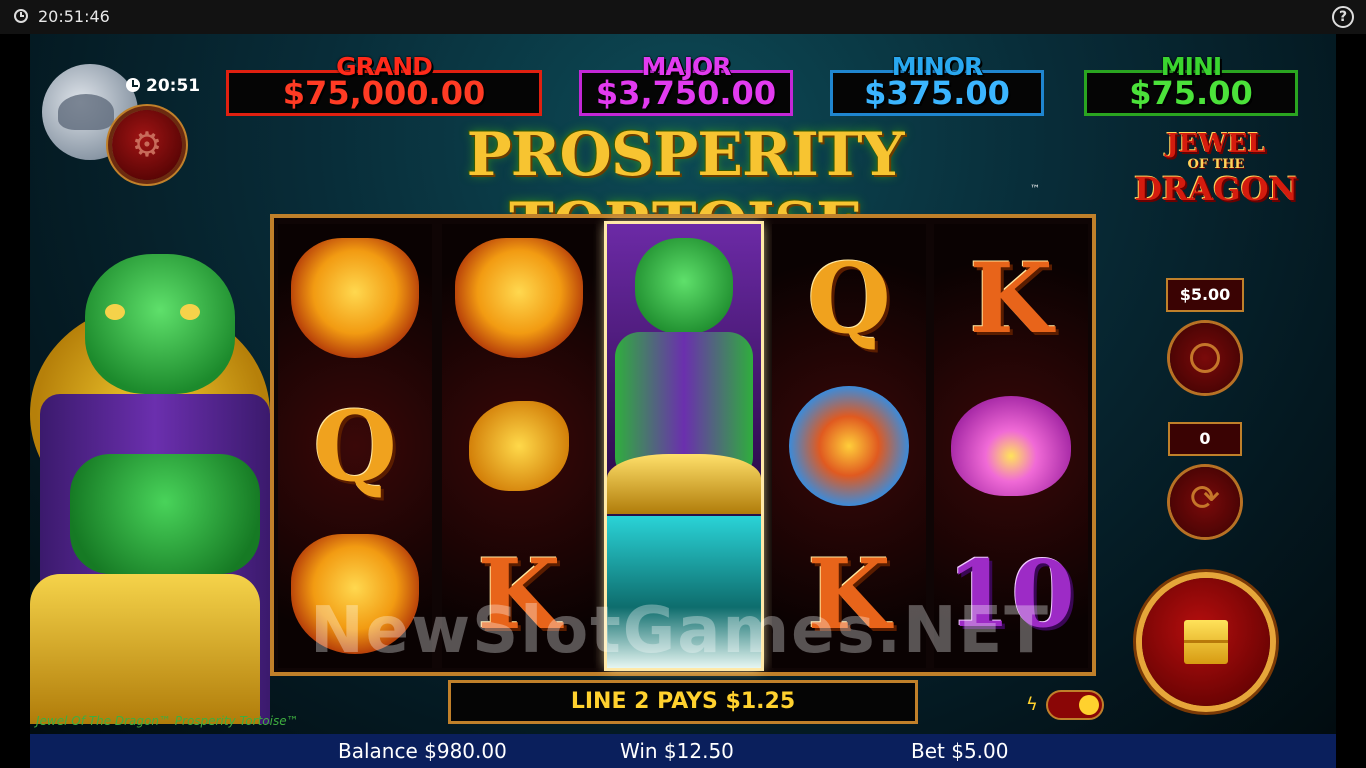 The height and width of the screenshot is (768, 1366). Describe the element at coordinates (937, 93) in the screenshot. I see `jackpot-value: $375.00` at that location.